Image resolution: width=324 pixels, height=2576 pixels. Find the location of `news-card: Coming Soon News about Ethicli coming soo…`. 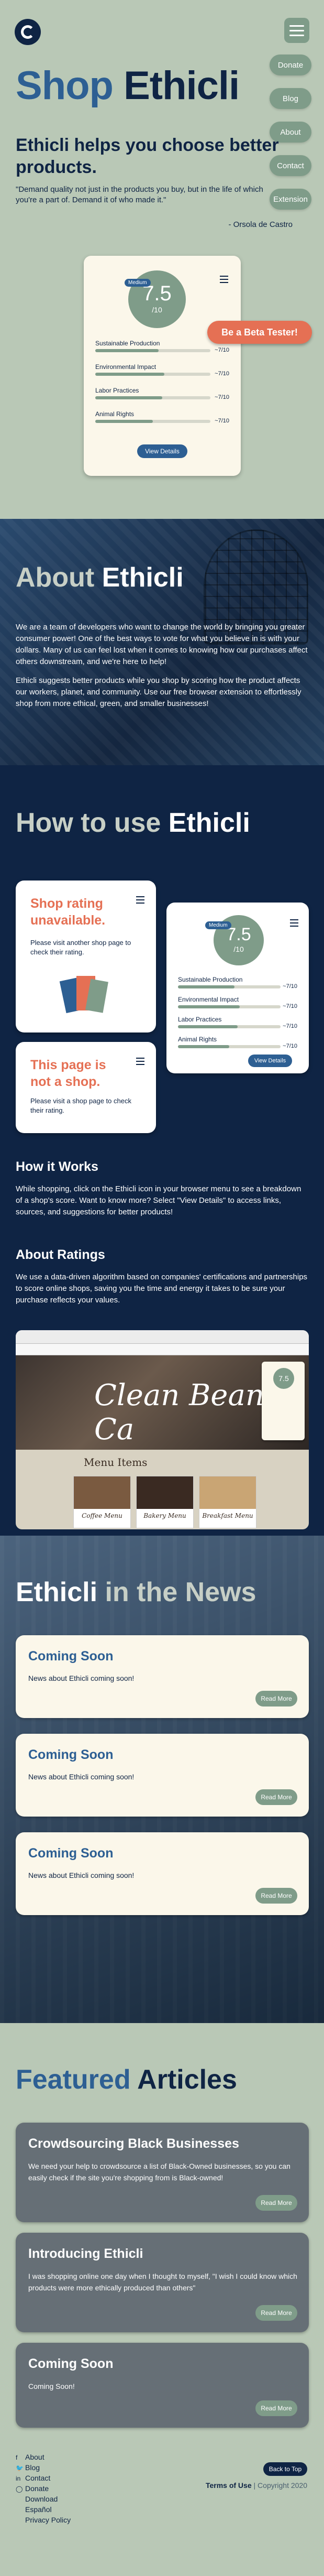

news-card: Coming Soon News about Ethicli coming soo… is located at coordinates (163, 1775).